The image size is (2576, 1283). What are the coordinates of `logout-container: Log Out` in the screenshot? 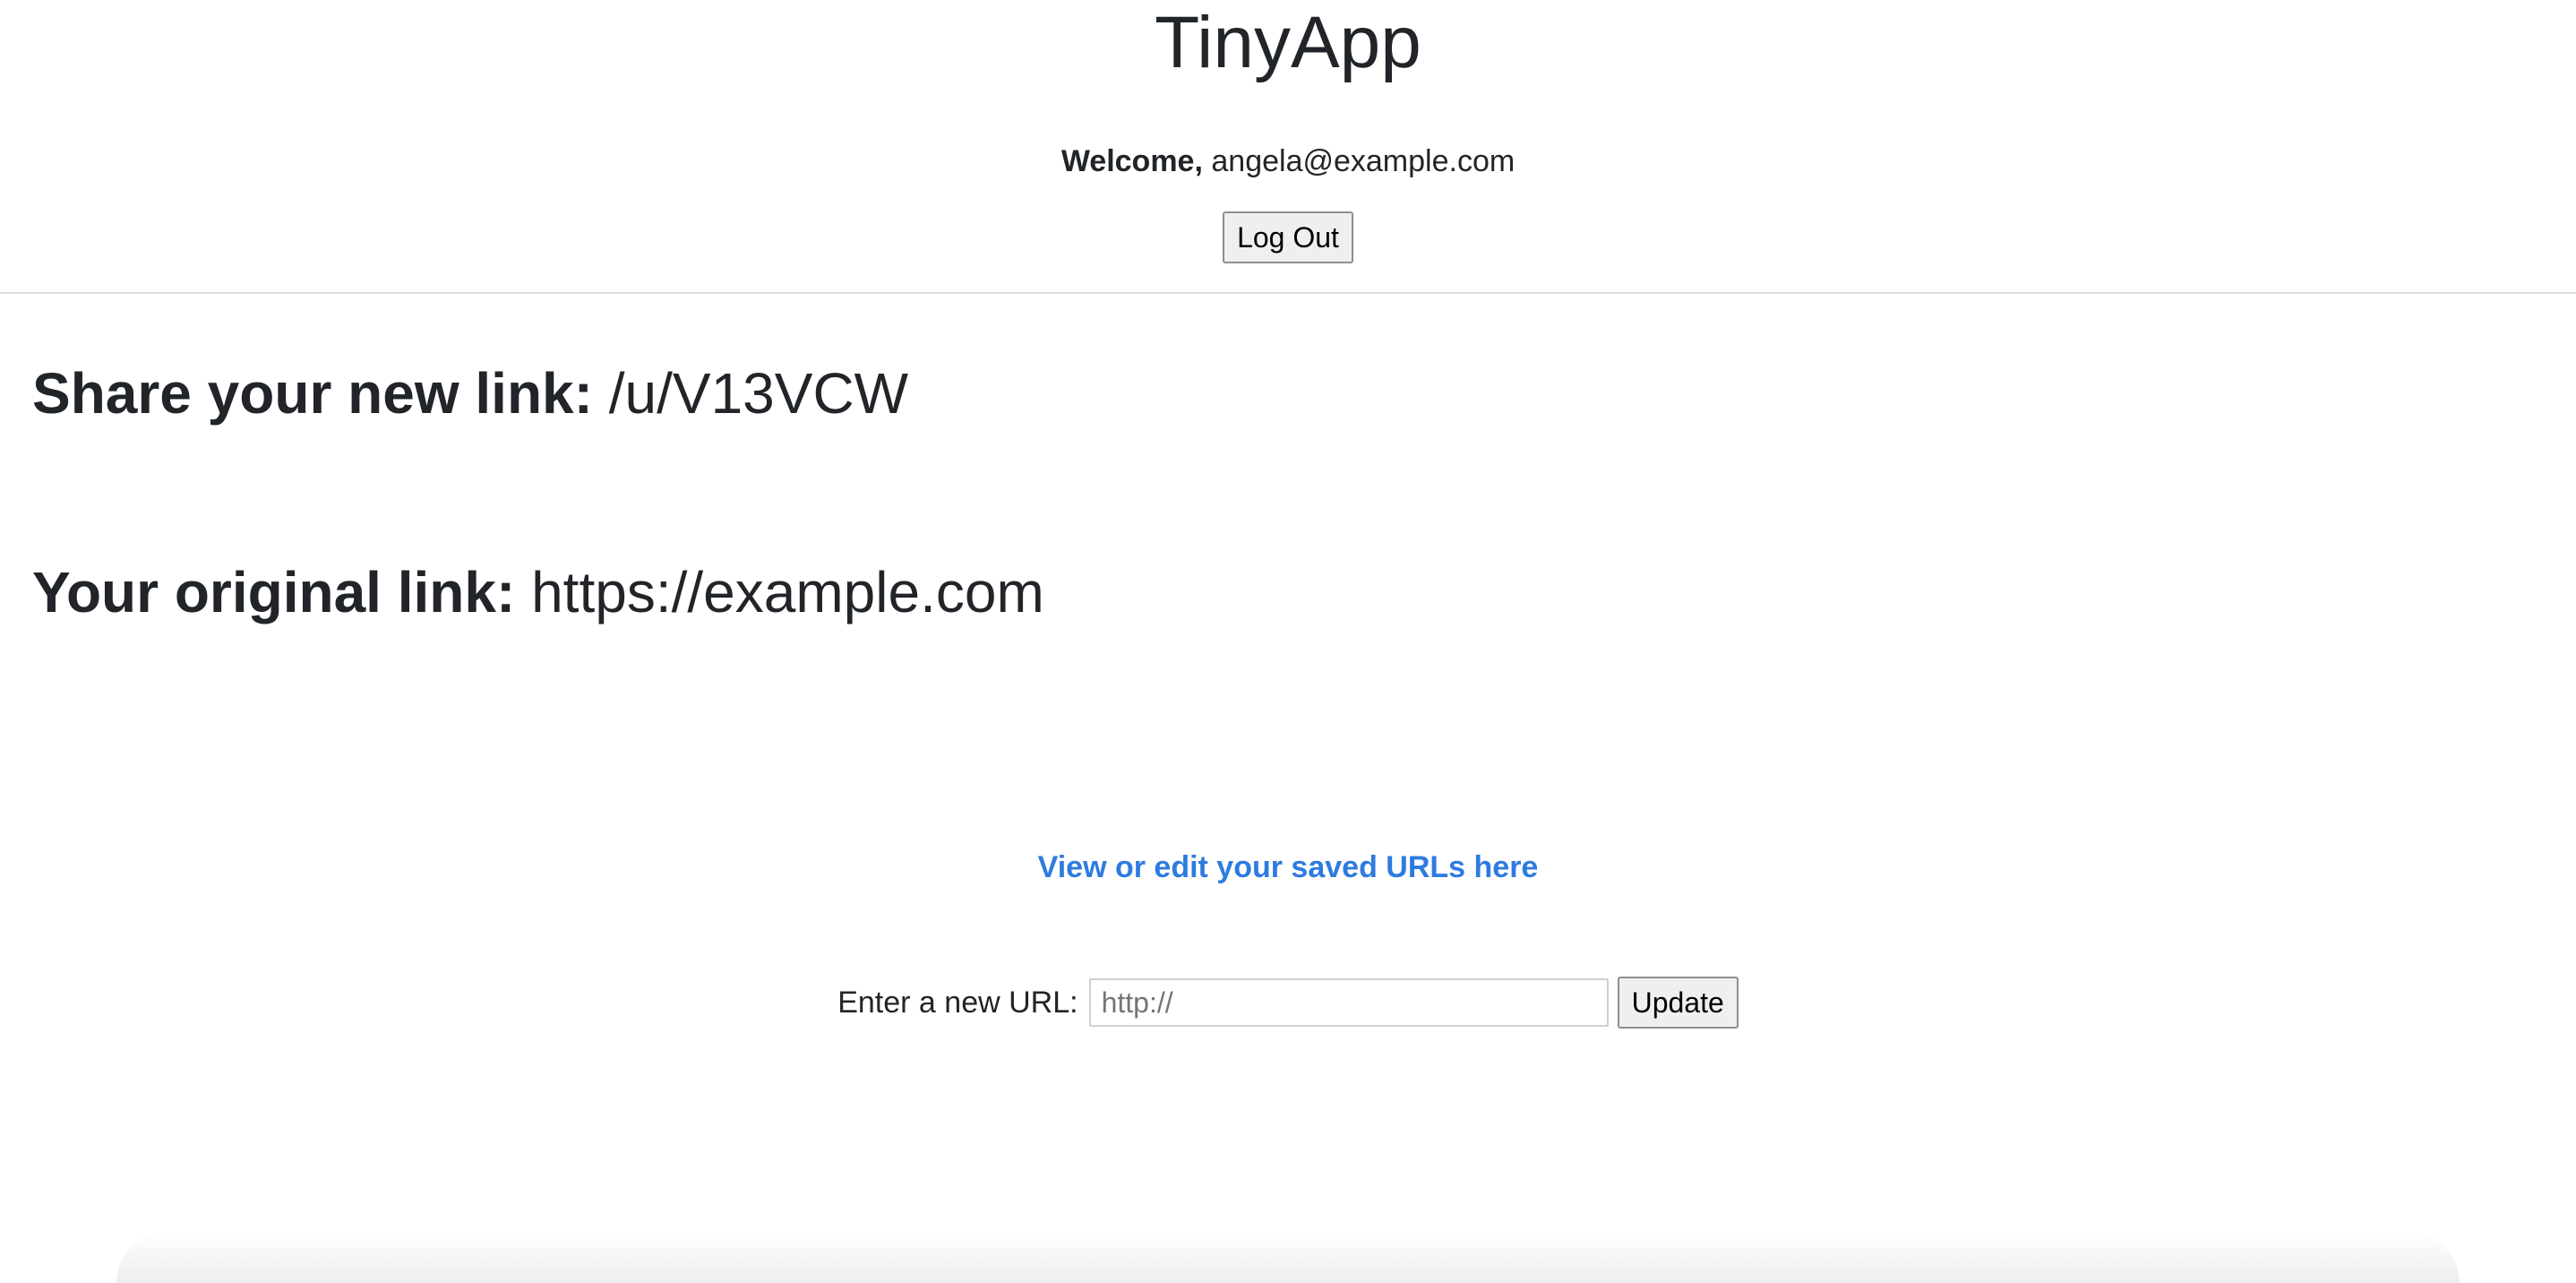 It's located at (1288, 237).